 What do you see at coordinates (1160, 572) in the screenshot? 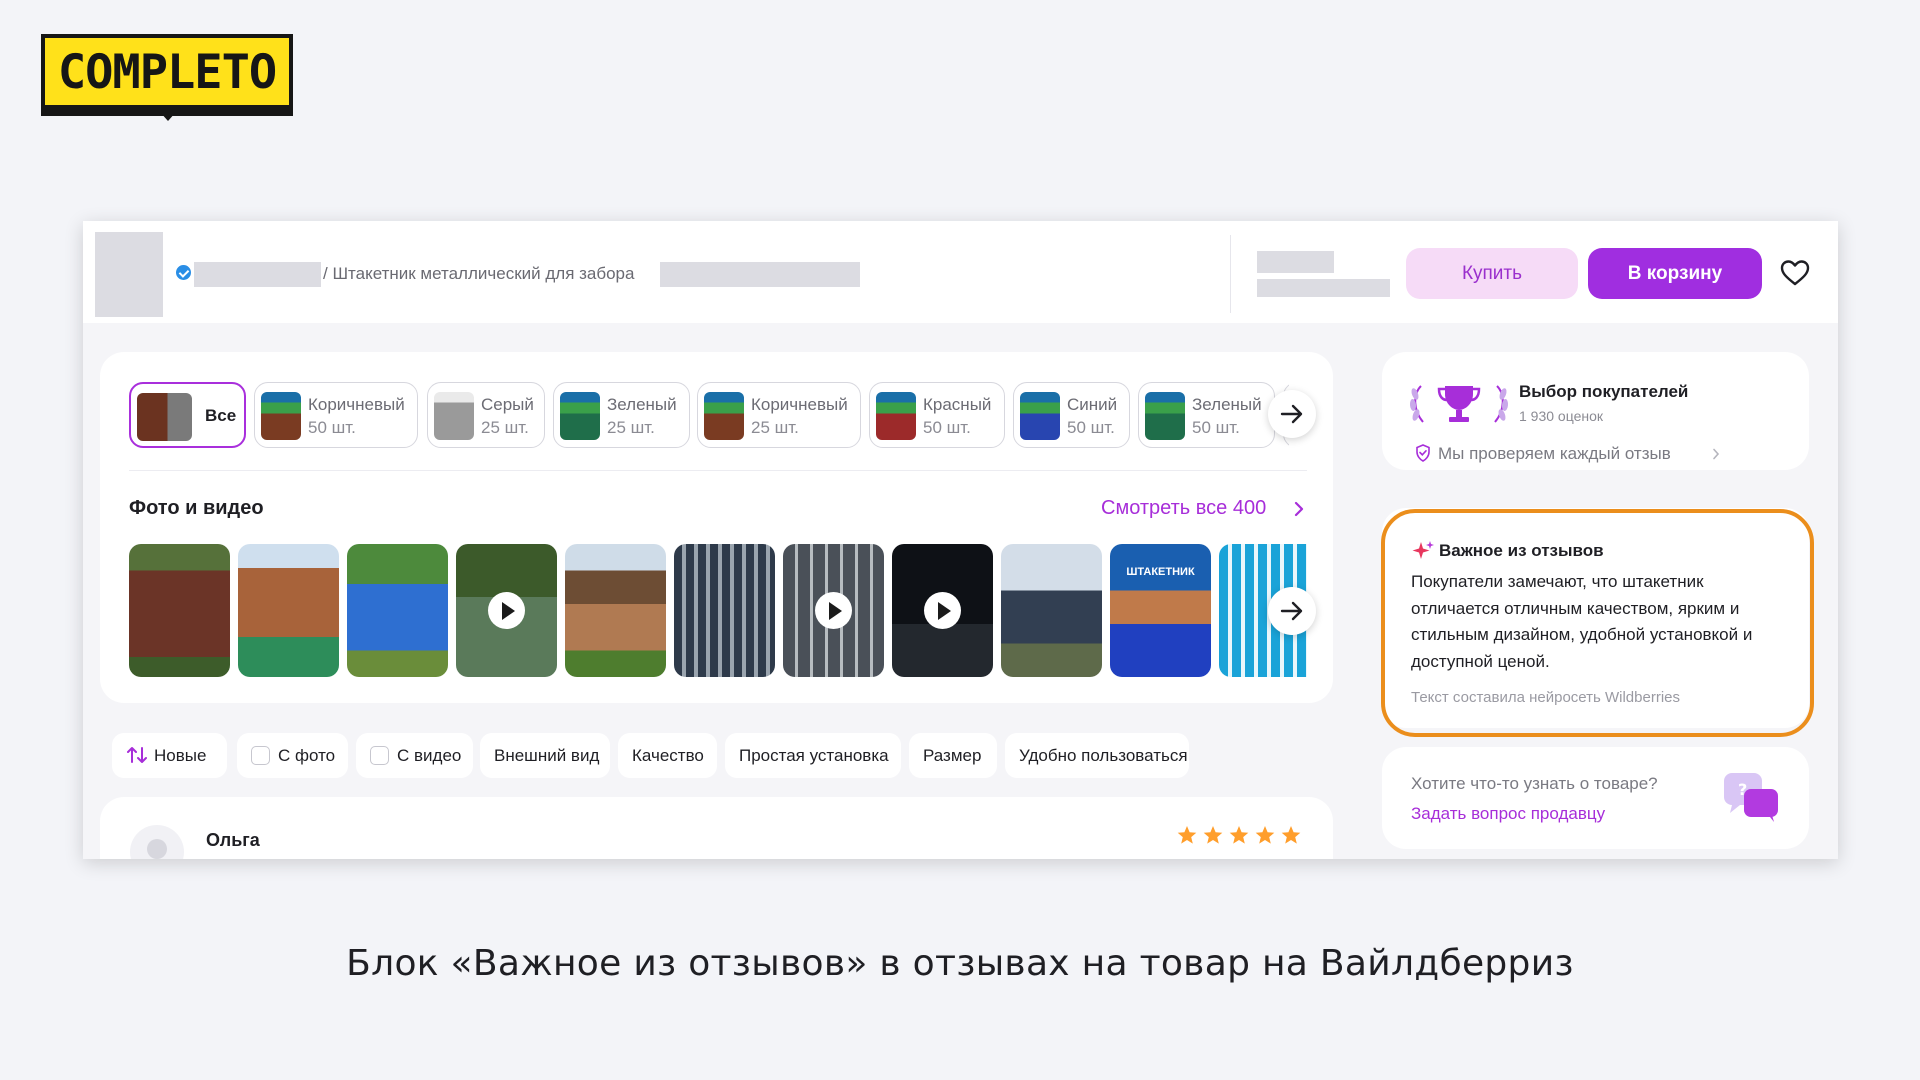
I see `photo-banner-text: ШТАКЕТНИК` at bounding box center [1160, 572].